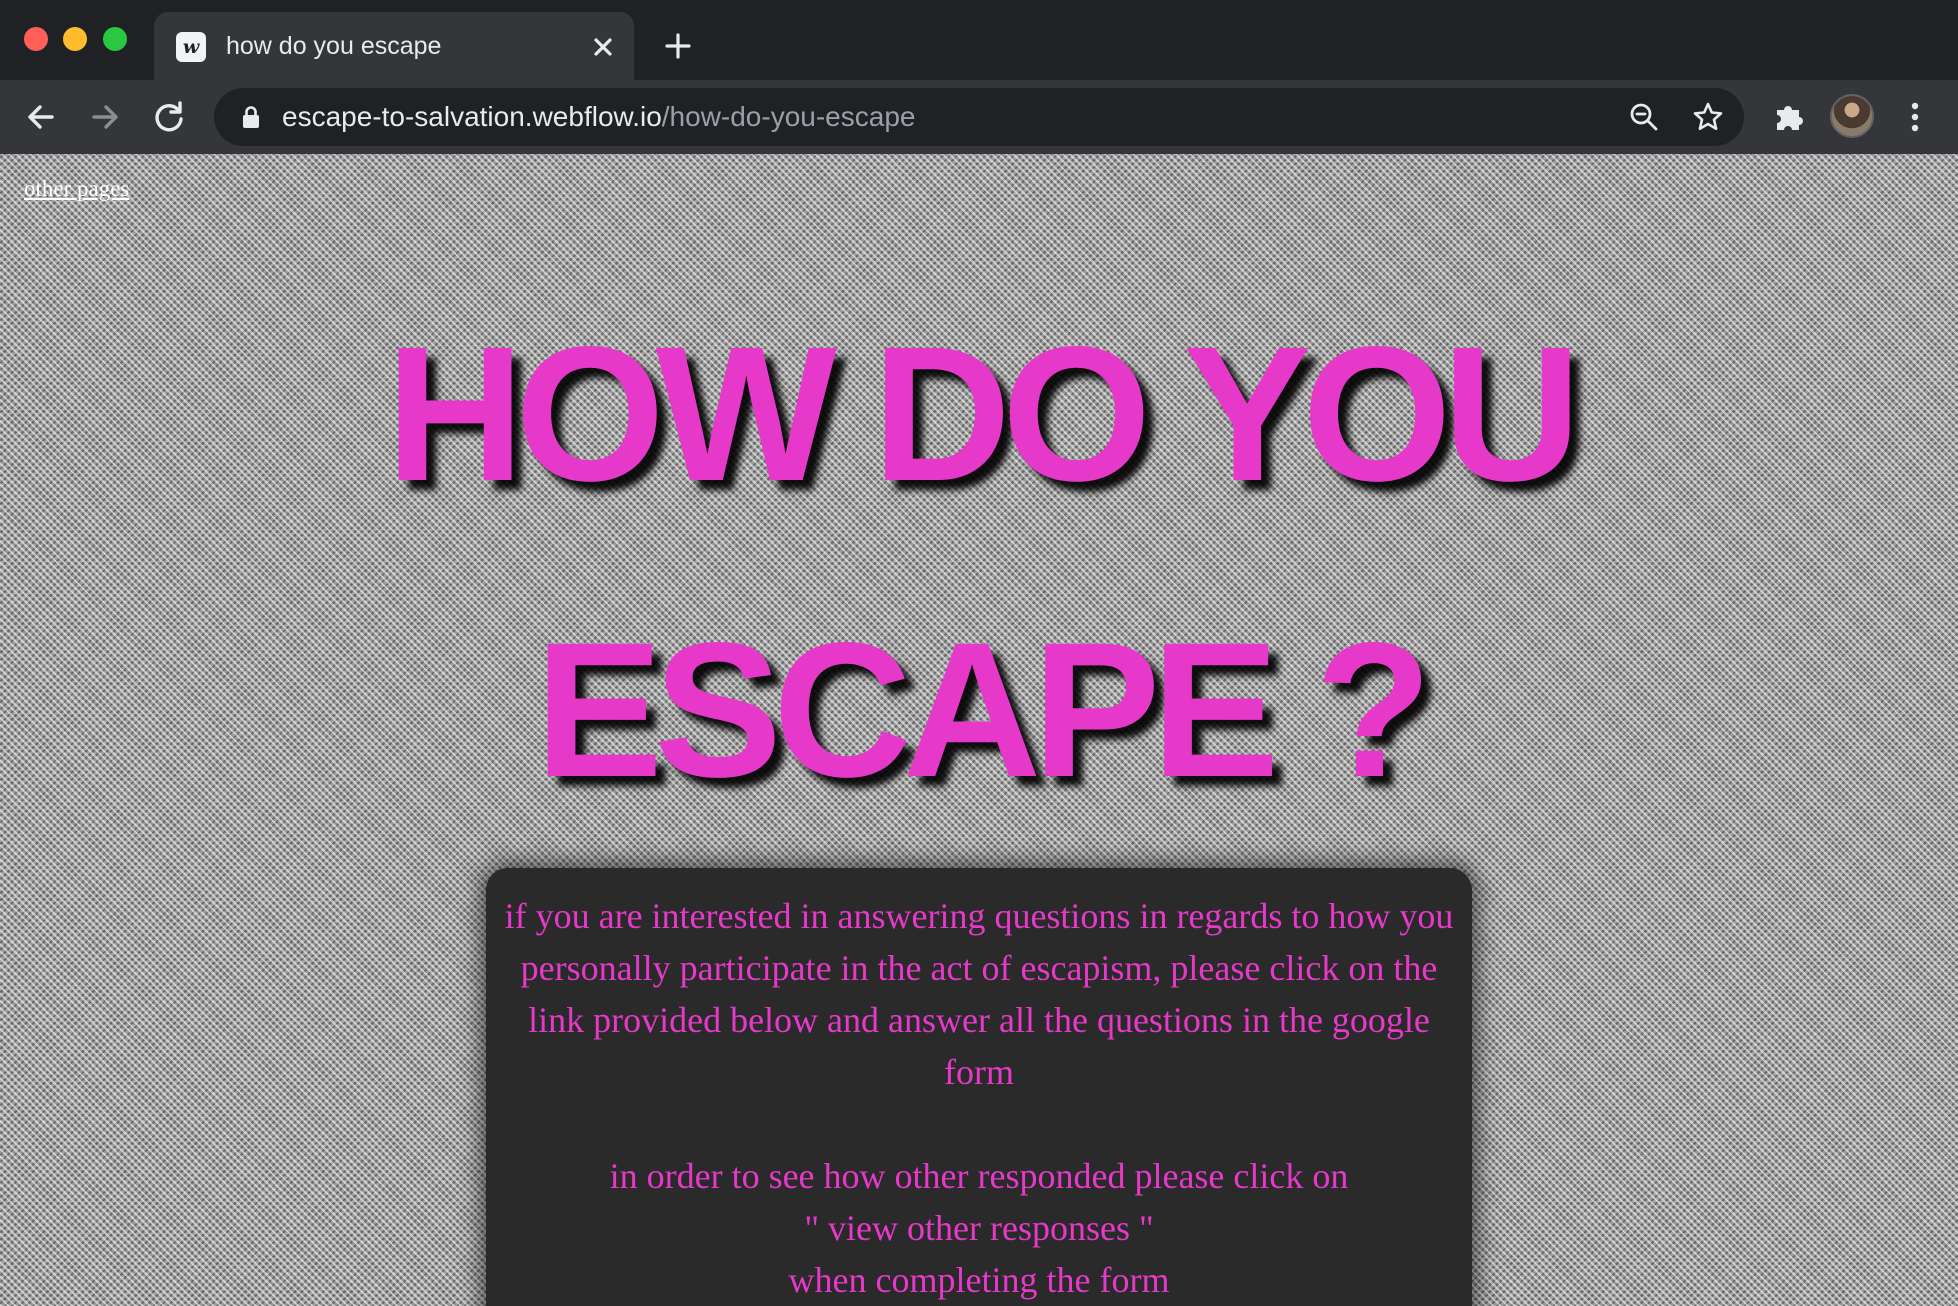 The height and width of the screenshot is (1306, 1958). I want to click on close-icon, so click(603, 47).